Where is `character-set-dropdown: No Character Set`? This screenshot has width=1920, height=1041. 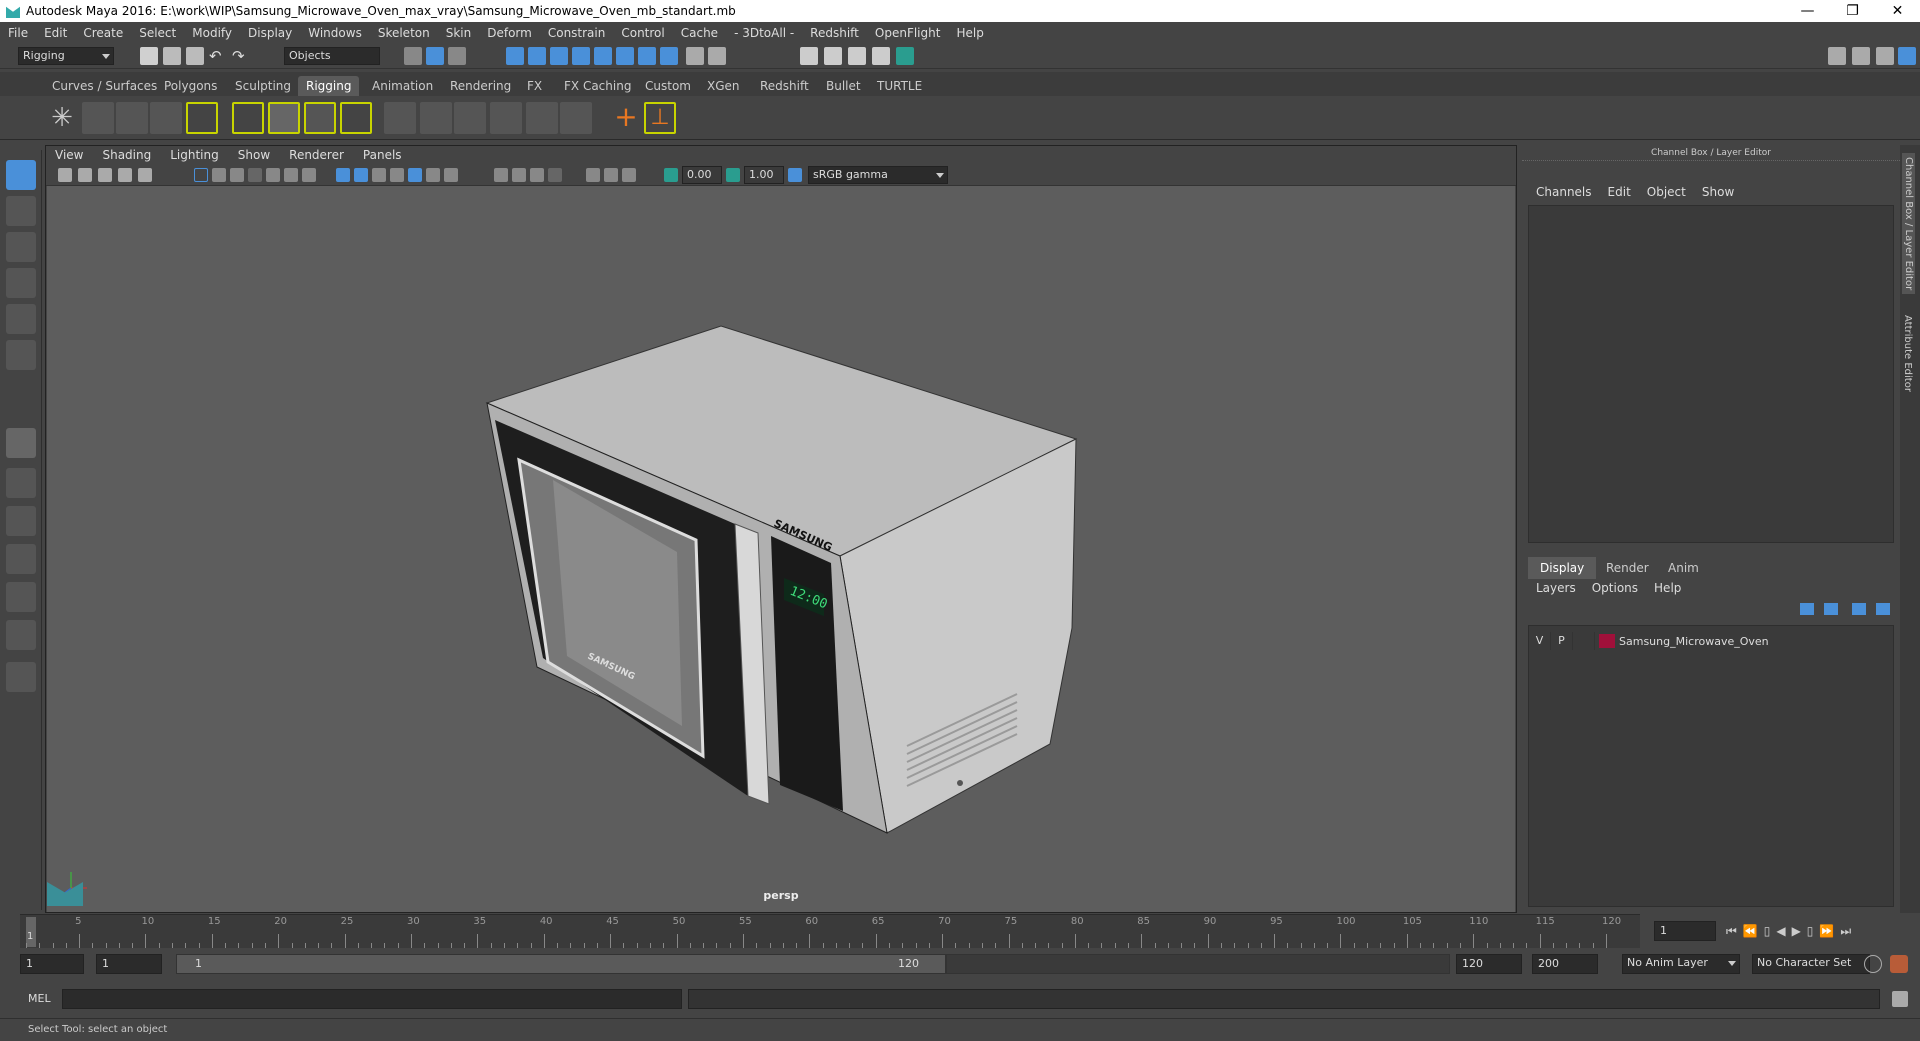
character-set-dropdown: No Character Set is located at coordinates (1811, 964).